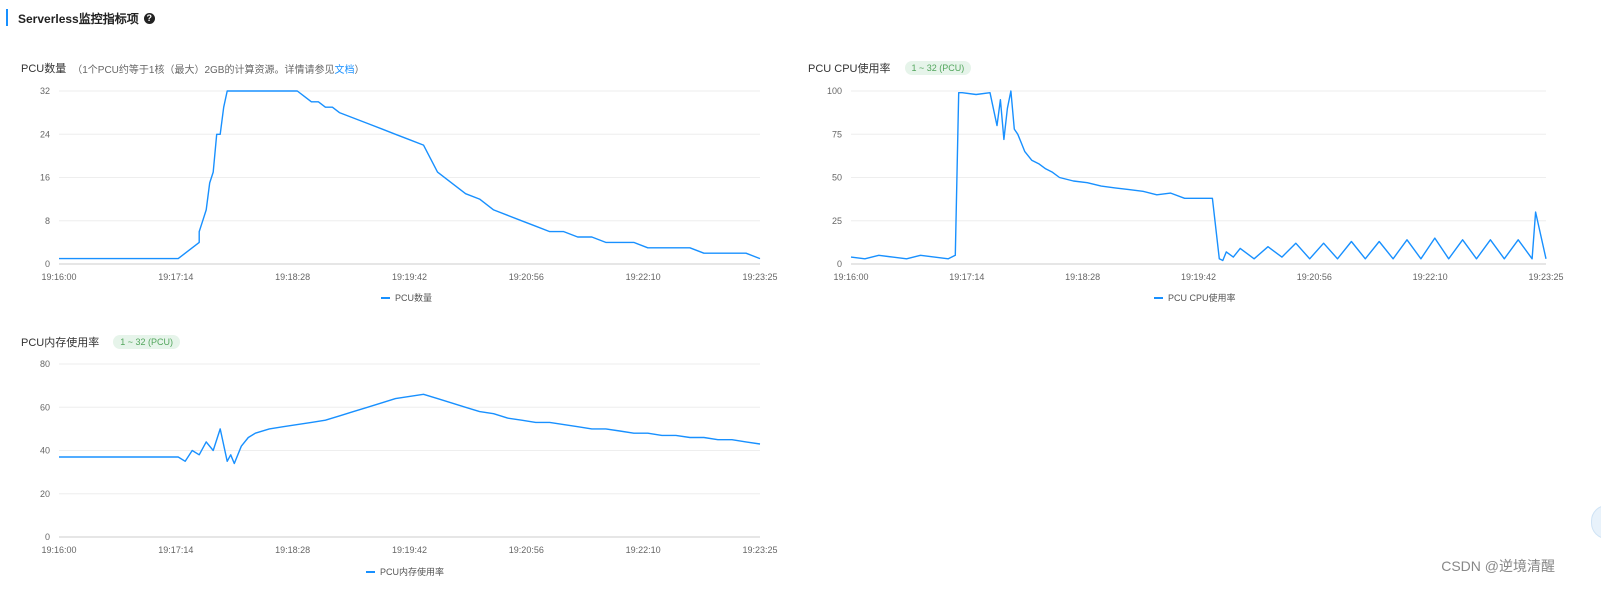 This screenshot has height=596, width=1601. I want to click on cpu-x-tick: 19:20:56, so click(1314, 277).